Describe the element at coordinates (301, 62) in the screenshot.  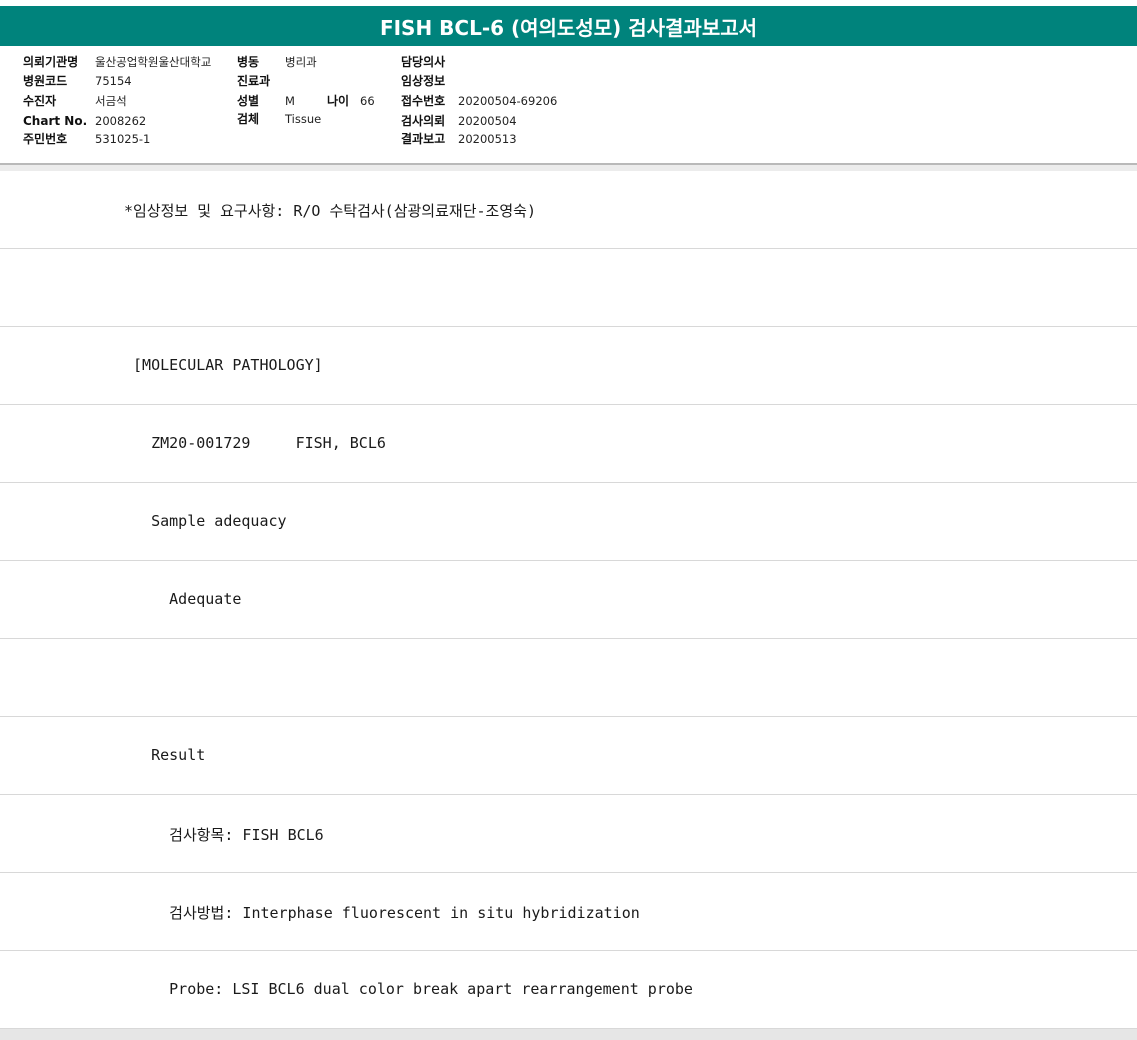
I see `ward-value: 병리과` at that location.